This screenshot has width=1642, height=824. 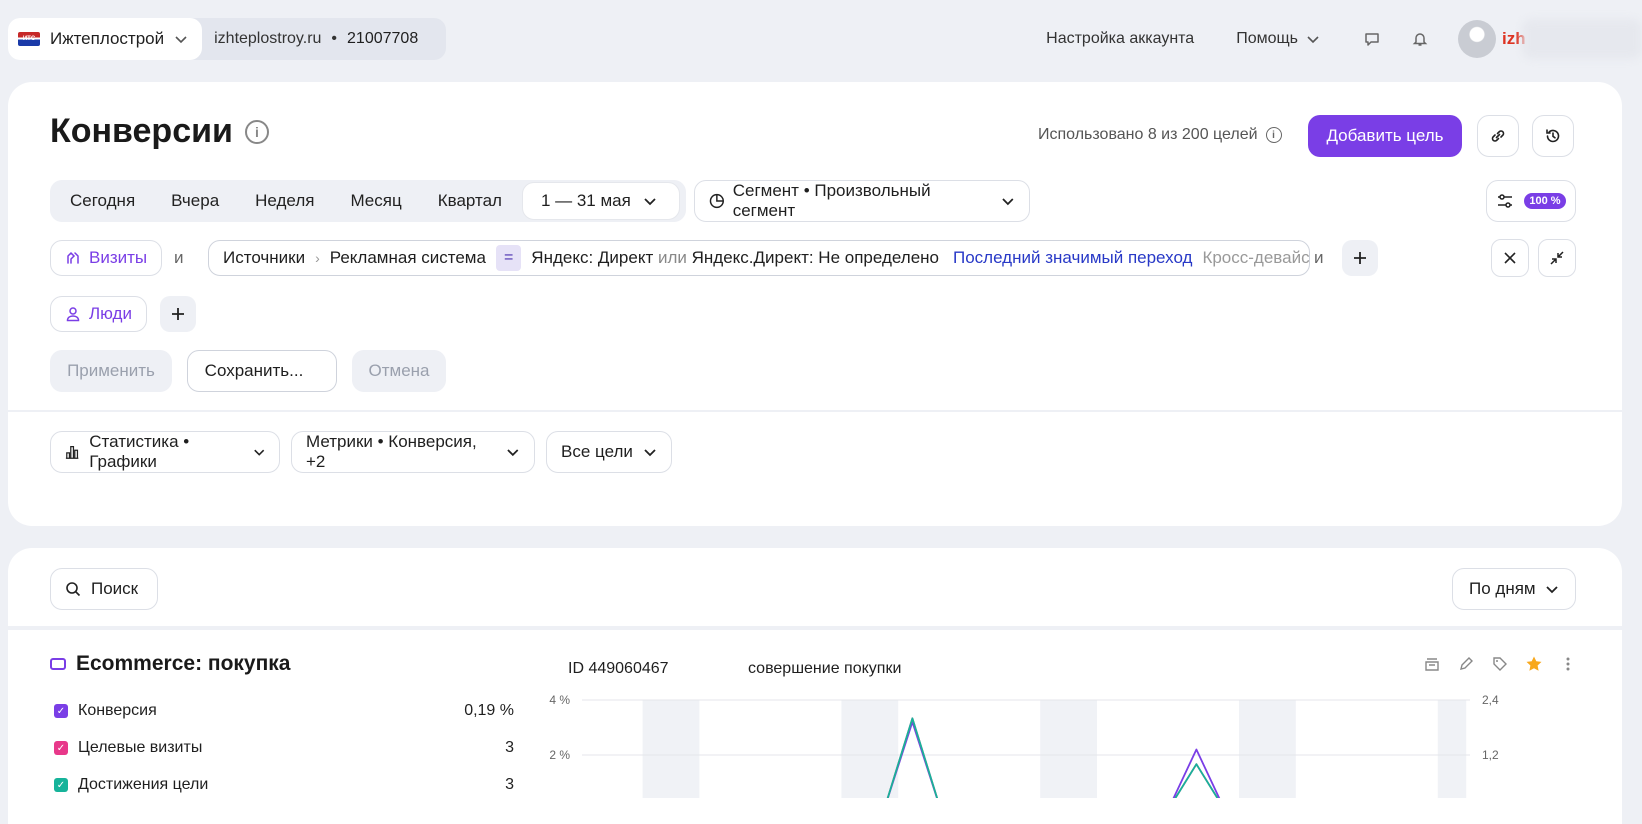 What do you see at coordinates (141, 131) in the screenshot?
I see `page-title-text: Конверсии` at bounding box center [141, 131].